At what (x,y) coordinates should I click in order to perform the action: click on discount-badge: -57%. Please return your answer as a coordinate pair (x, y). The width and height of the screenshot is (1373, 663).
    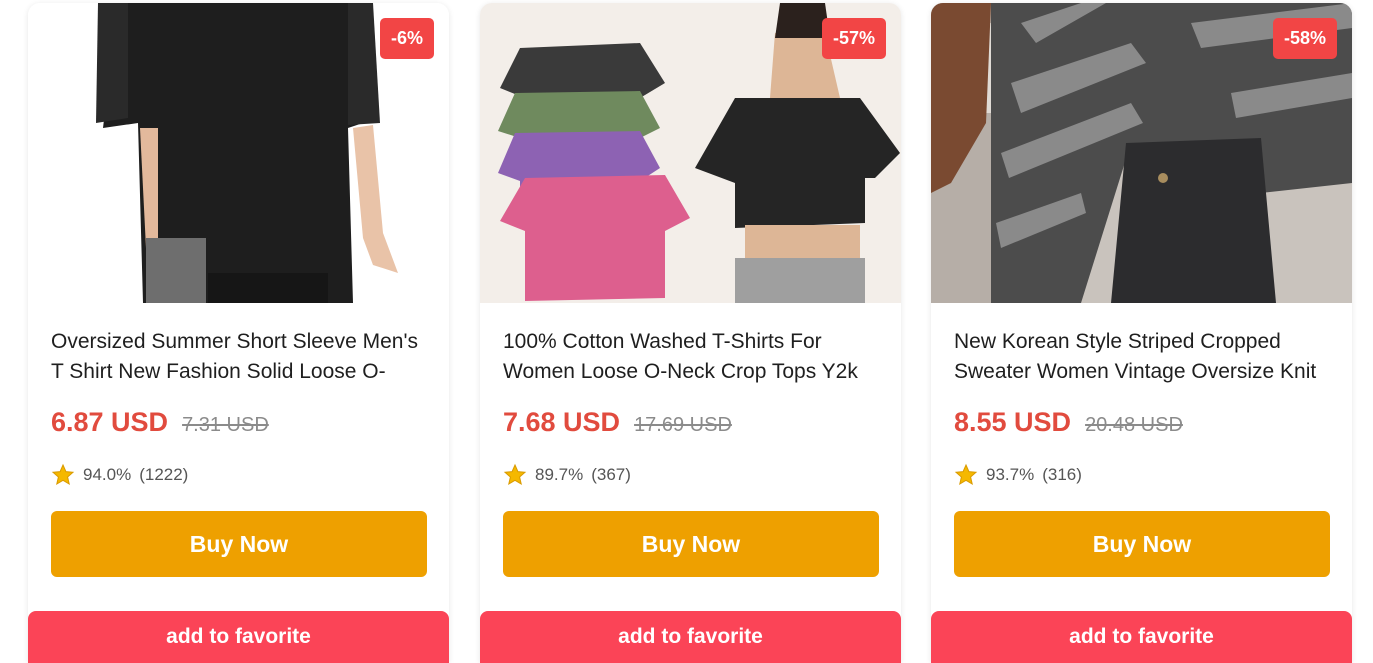
    Looking at the image, I should click on (853, 38).